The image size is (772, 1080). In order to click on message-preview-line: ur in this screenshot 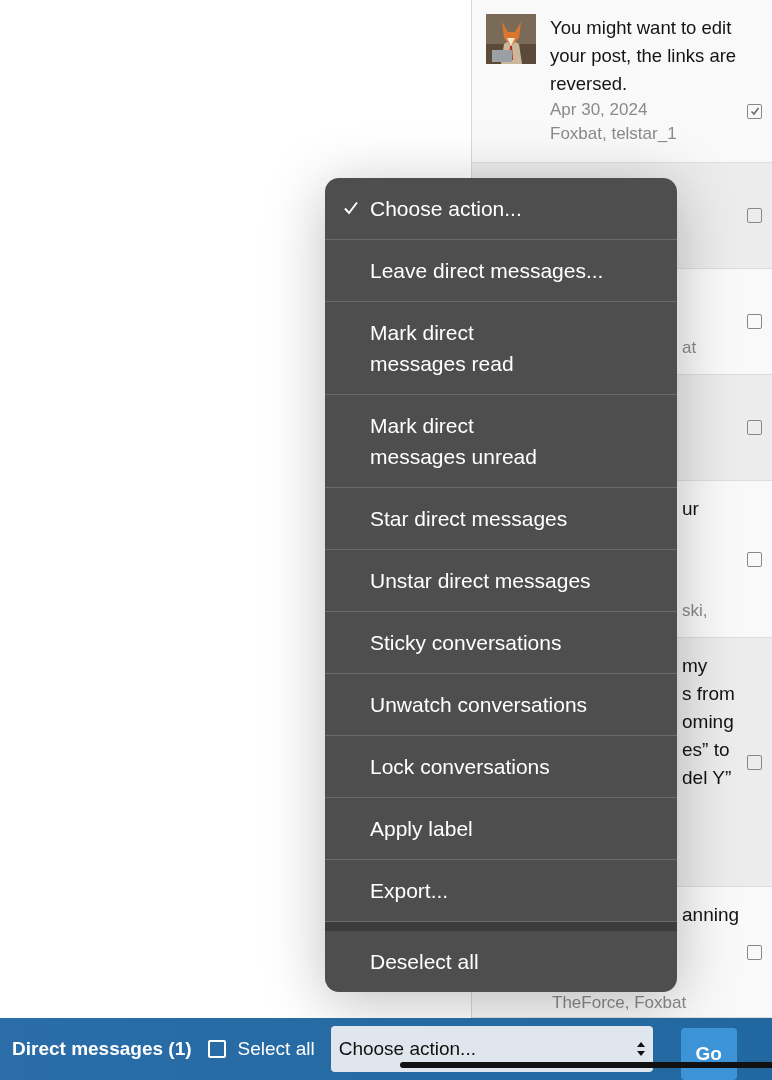, I will do `click(691, 509)`.